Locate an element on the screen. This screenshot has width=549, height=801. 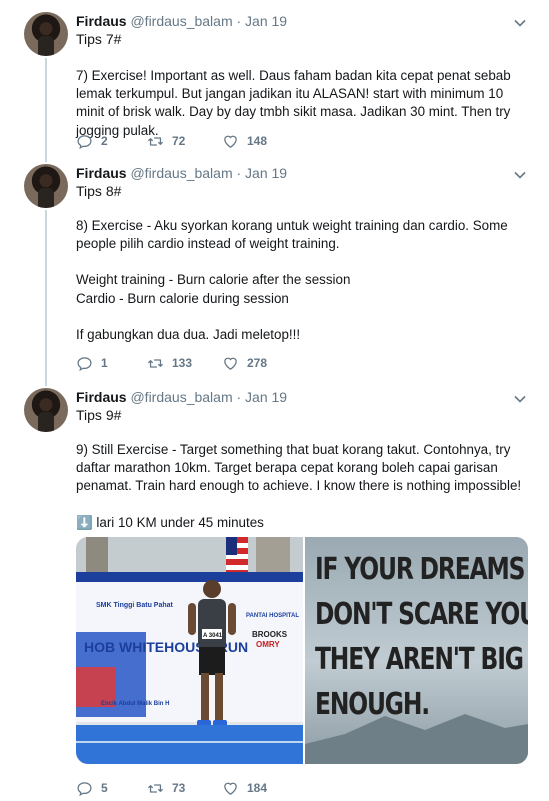
like-count: 148 is located at coordinates (257, 141).